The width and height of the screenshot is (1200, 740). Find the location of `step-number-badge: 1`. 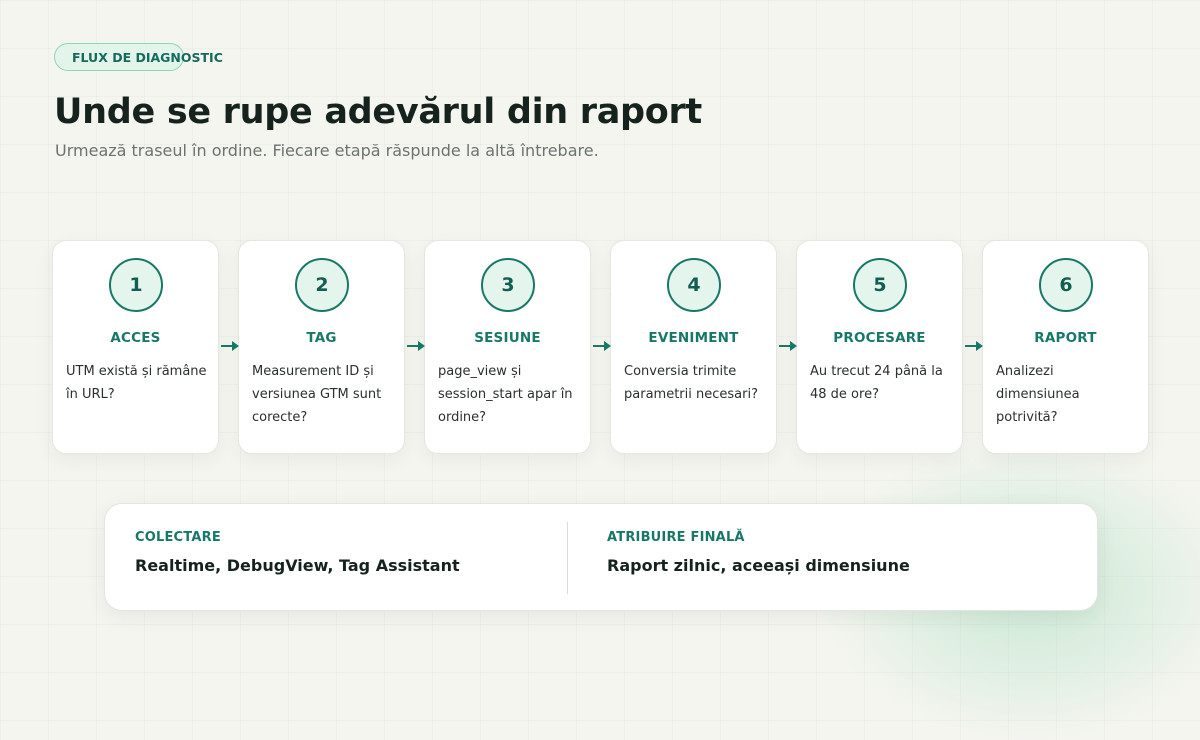

step-number-badge: 1 is located at coordinates (136, 285).